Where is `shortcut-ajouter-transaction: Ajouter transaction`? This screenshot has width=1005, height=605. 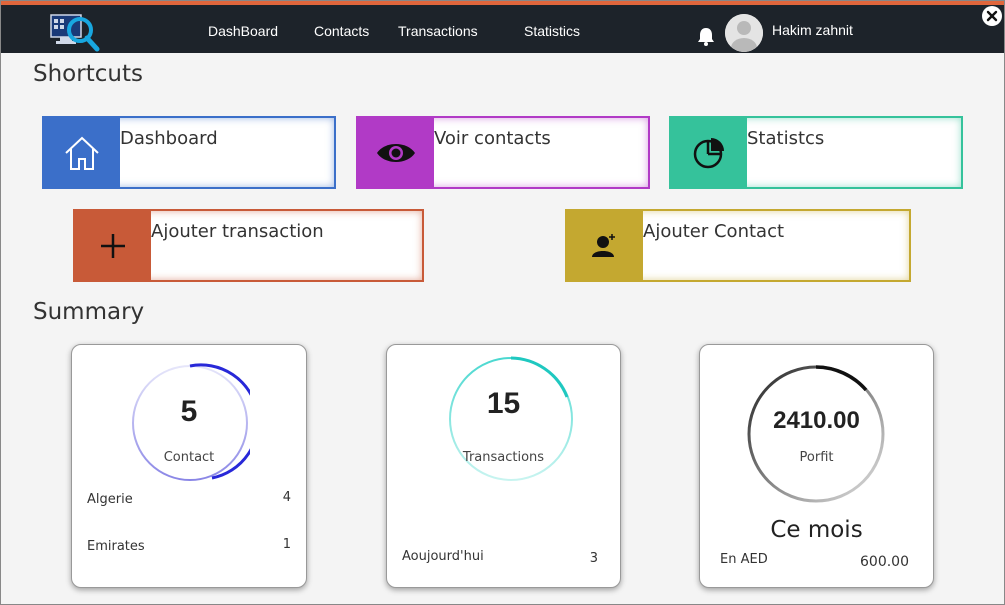 shortcut-ajouter-transaction: Ajouter transaction is located at coordinates (248, 245).